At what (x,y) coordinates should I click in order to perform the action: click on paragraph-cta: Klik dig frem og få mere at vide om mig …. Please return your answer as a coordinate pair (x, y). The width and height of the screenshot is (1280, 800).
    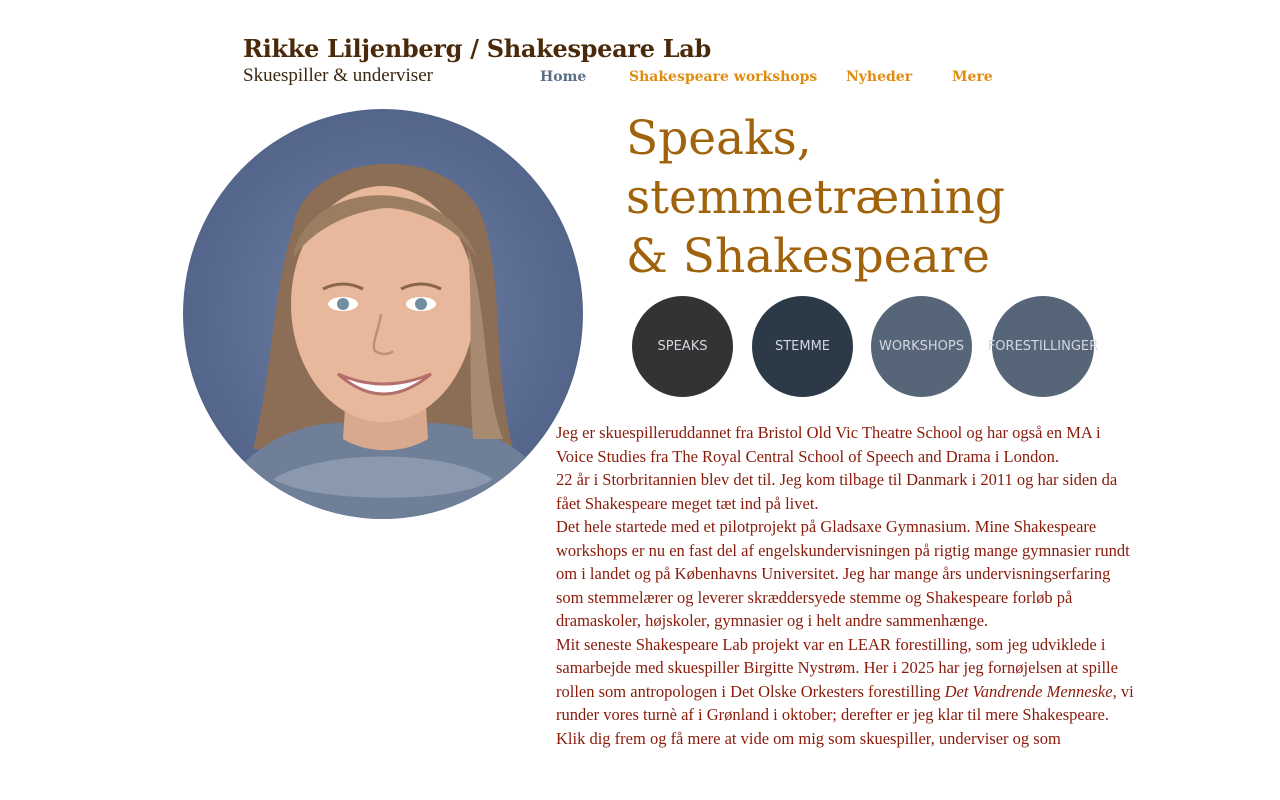
    Looking at the image, I should click on (808, 738).